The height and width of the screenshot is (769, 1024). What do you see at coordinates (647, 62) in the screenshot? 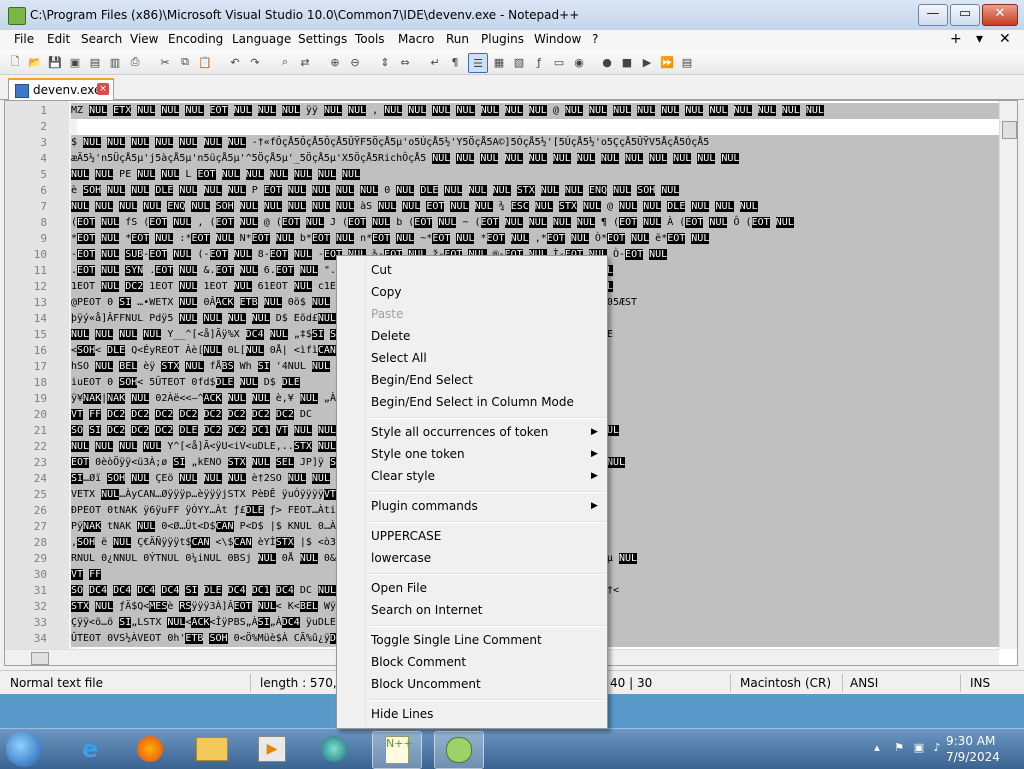
I see `play-macro-icon: ▶` at bounding box center [647, 62].